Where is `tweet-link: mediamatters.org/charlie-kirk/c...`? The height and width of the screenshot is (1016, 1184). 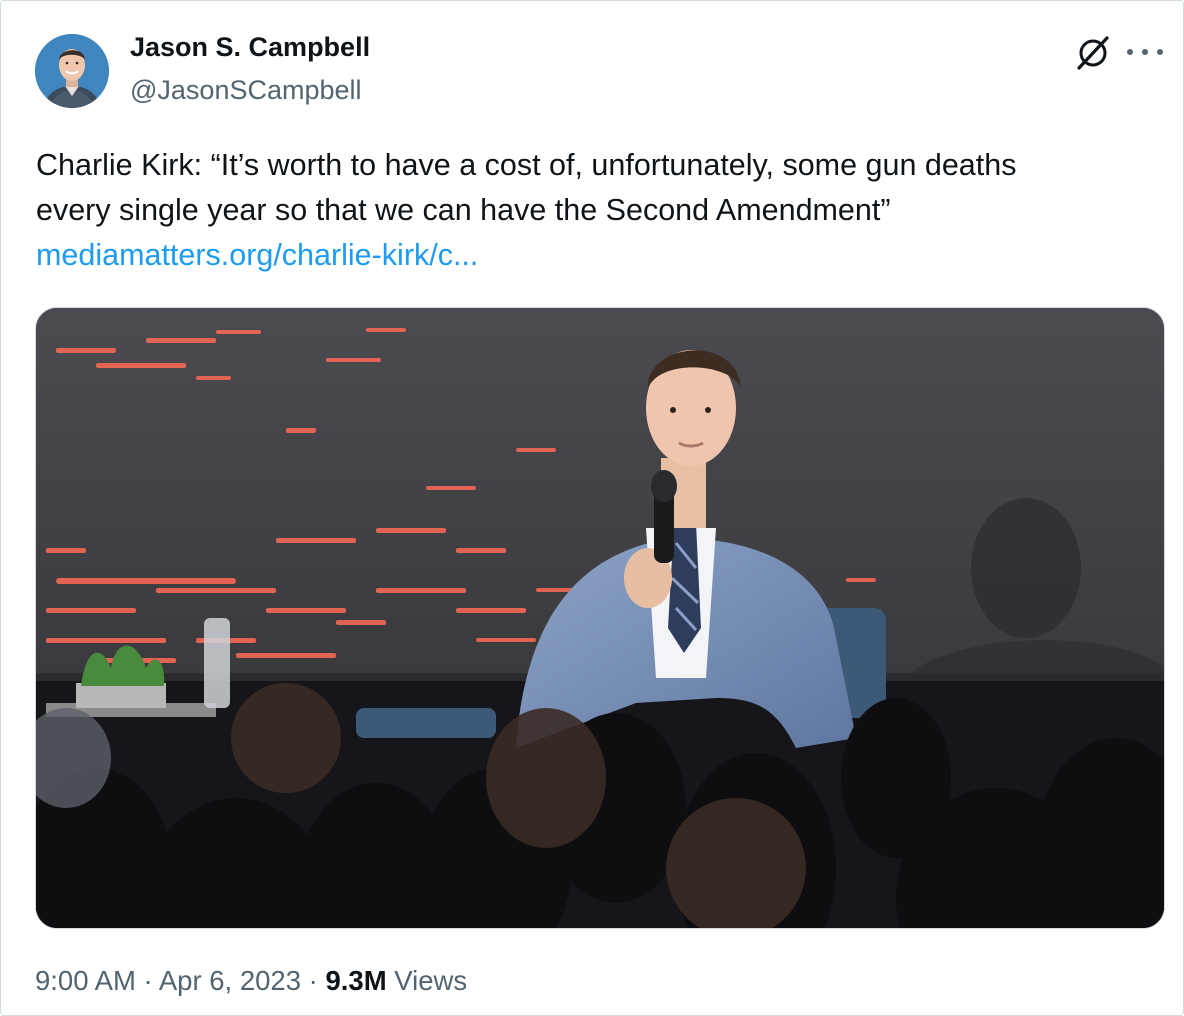 tweet-link: mediamatters.org/charlie-kirk/c... is located at coordinates (606, 255).